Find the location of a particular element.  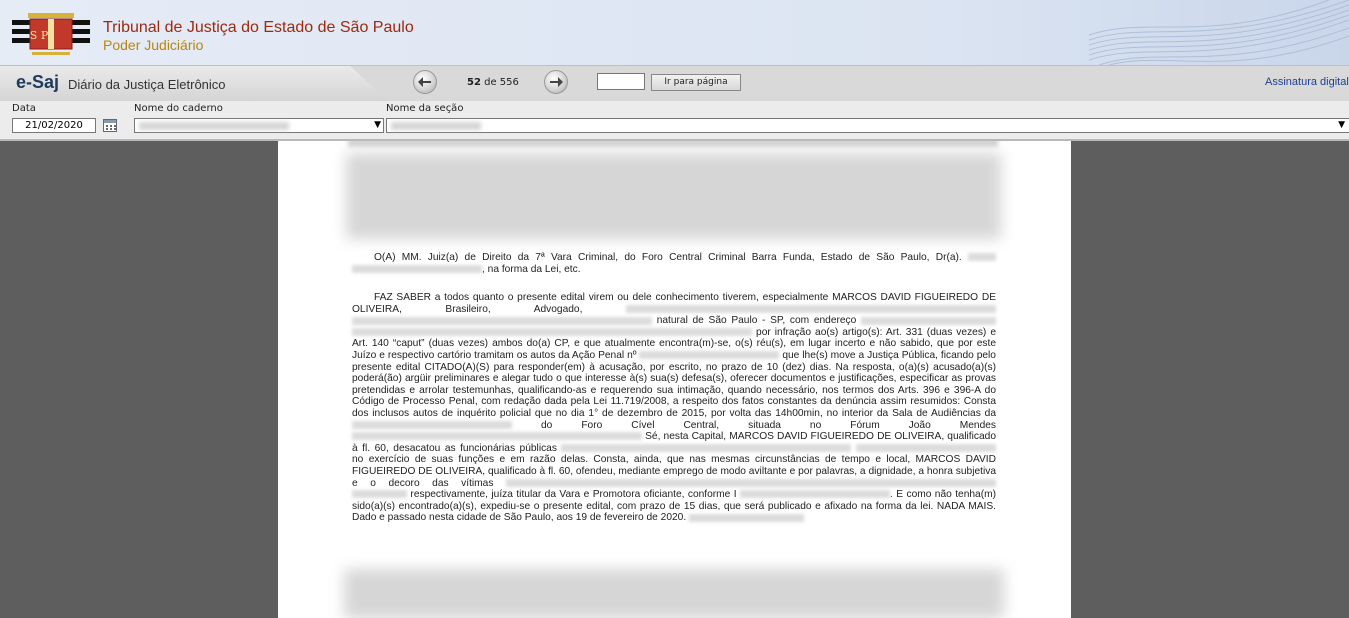

next-page-button is located at coordinates (556, 82).